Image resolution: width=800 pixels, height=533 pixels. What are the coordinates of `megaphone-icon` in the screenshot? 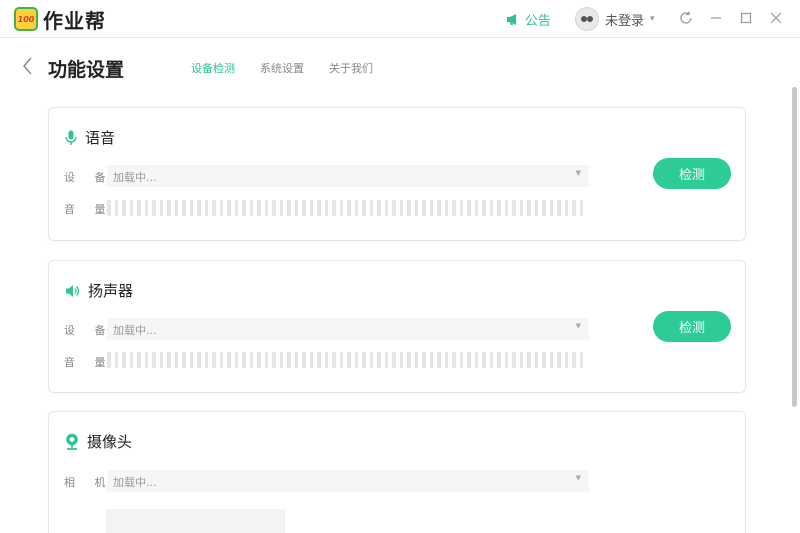 It's located at (511, 19).